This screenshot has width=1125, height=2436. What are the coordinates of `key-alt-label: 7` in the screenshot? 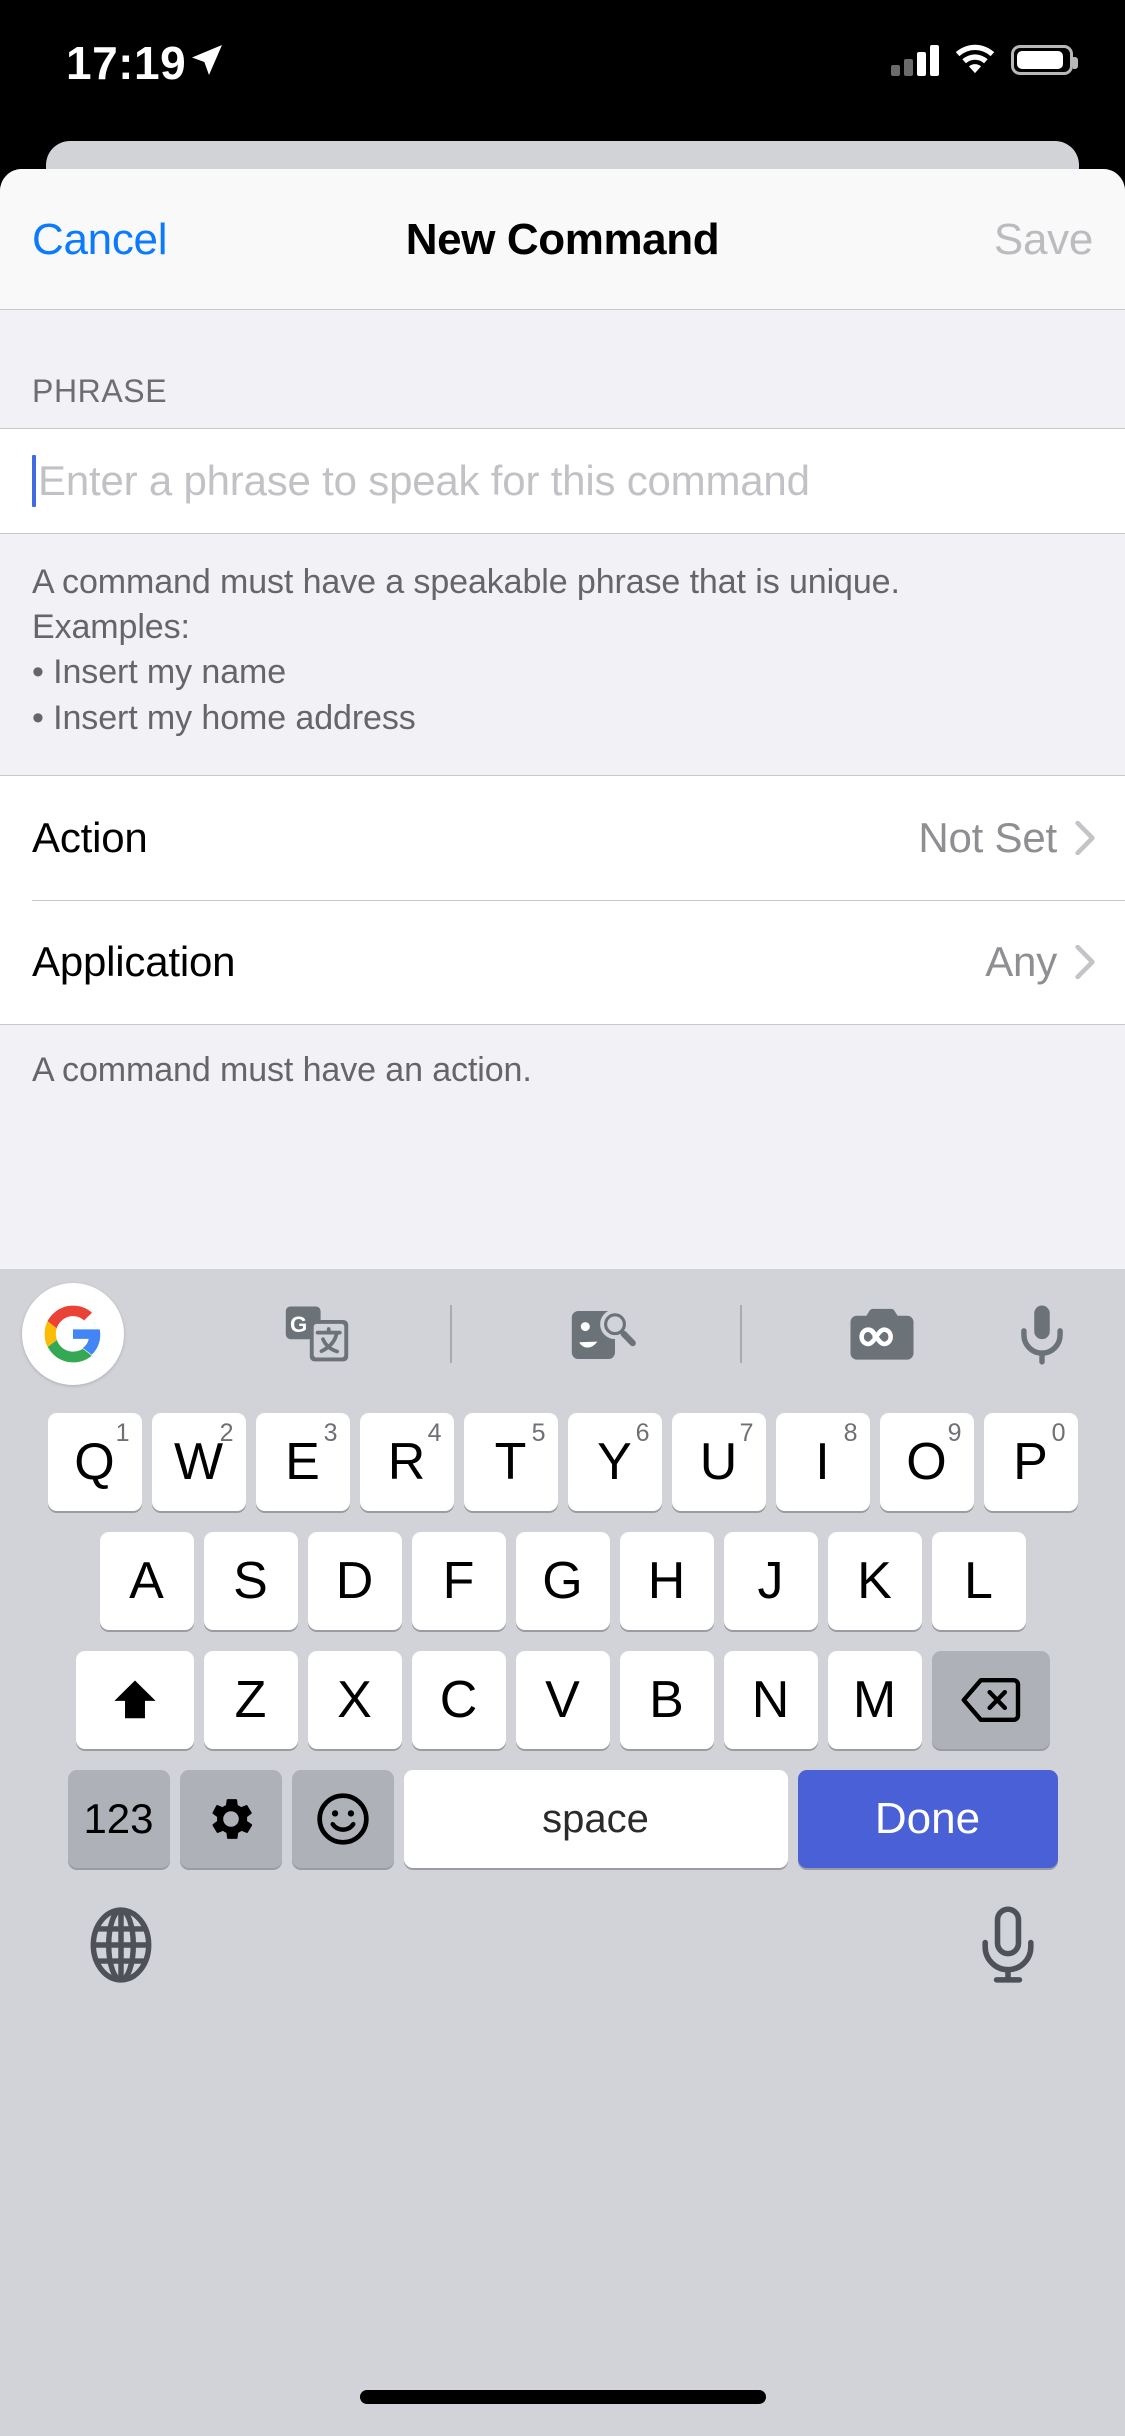 It's located at (746, 1433).